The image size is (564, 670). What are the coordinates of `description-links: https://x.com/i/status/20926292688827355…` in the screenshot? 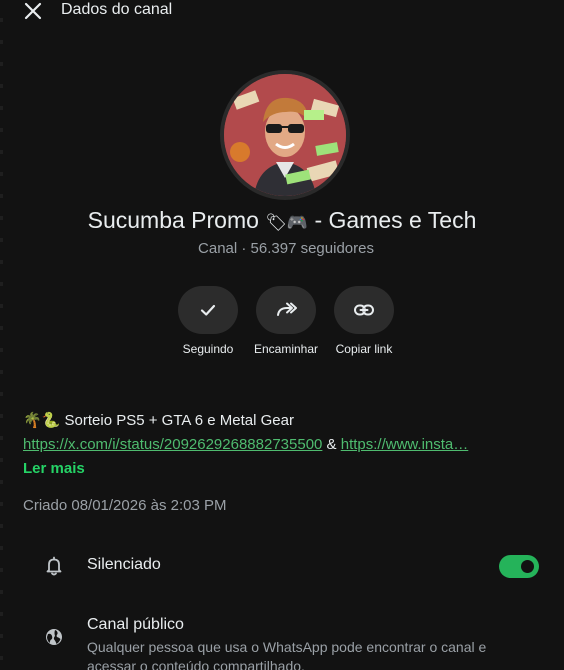 It's located at (283, 445).